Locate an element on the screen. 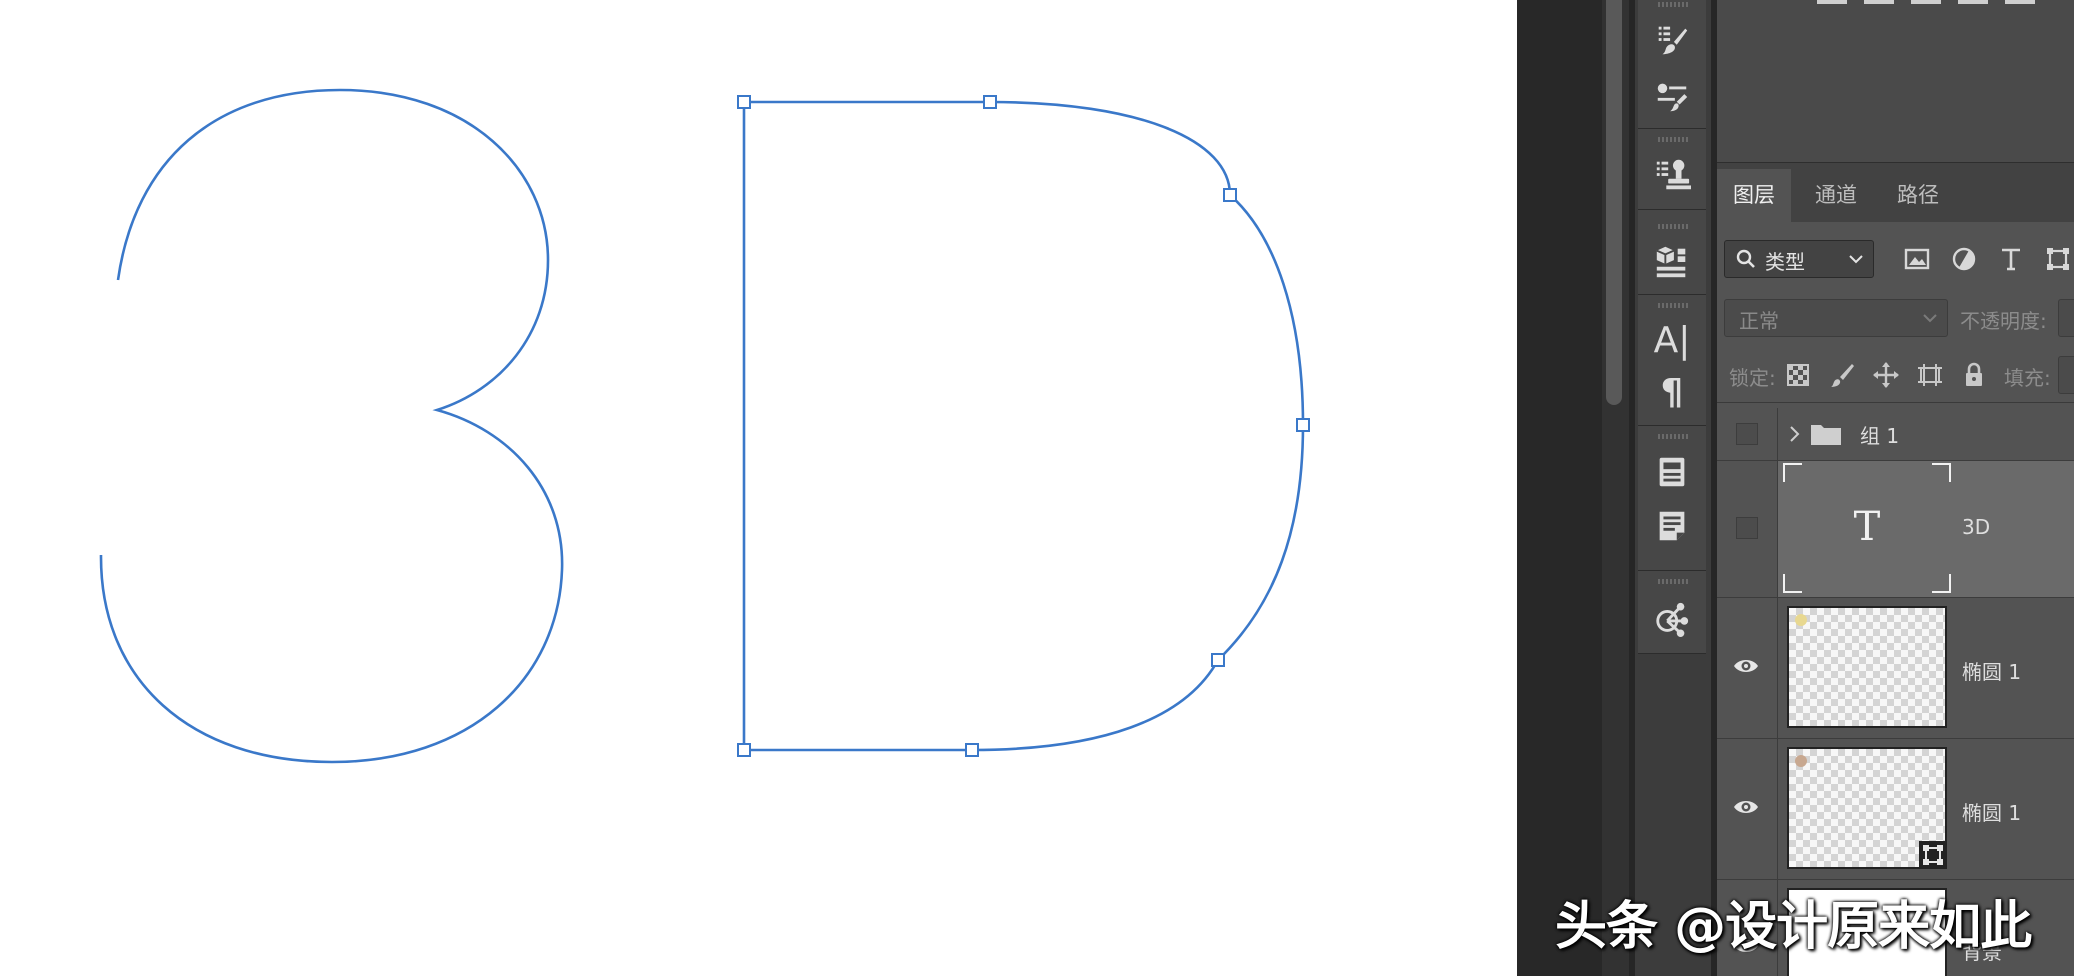 The height and width of the screenshot is (976, 2074). properties-panel is located at coordinates (1895, 81).